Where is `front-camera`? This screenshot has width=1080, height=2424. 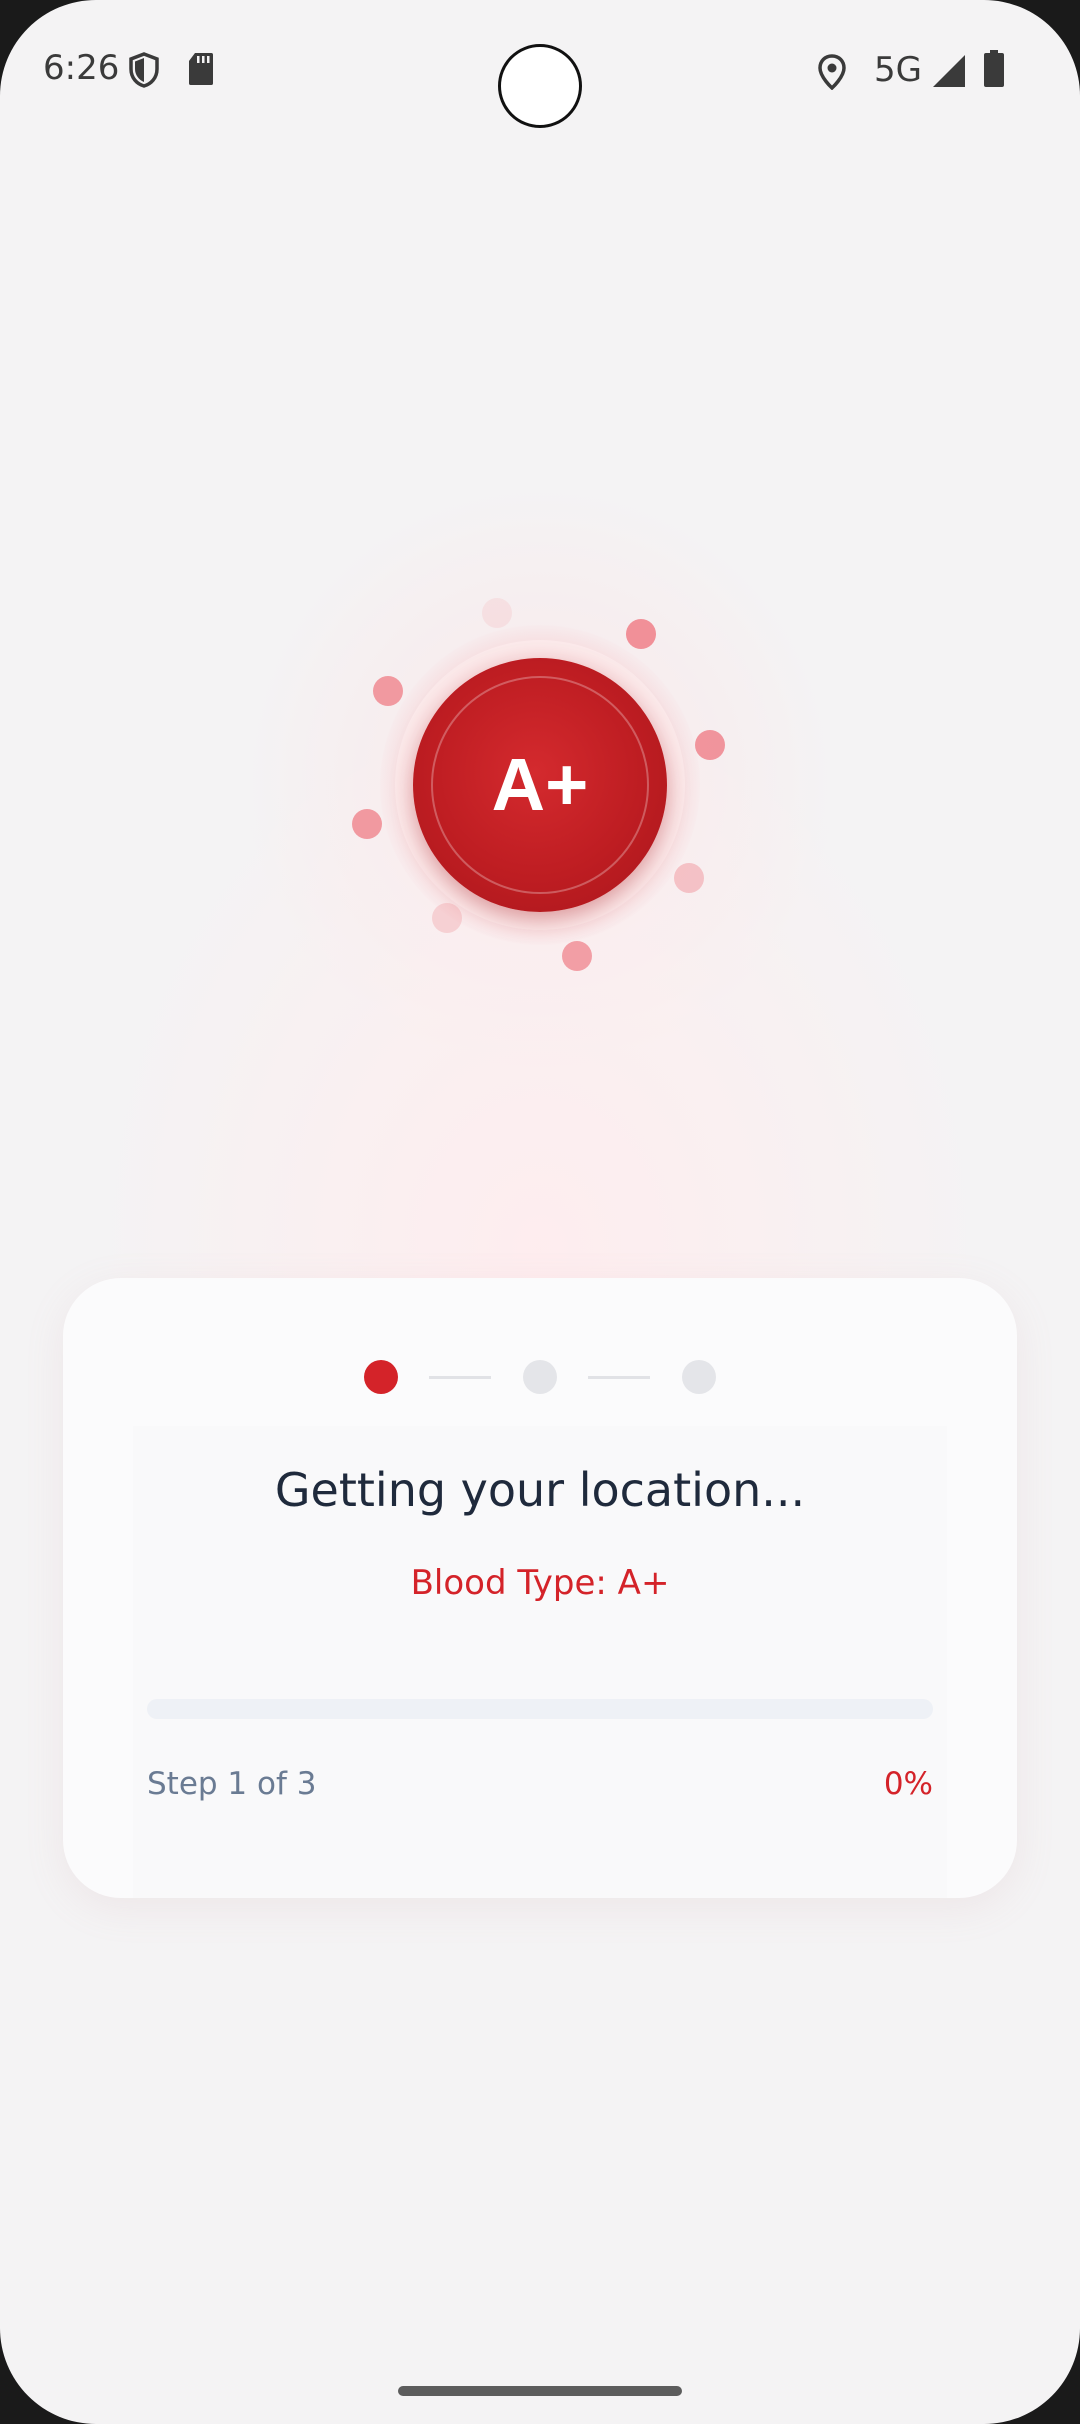
front-camera is located at coordinates (540, 86).